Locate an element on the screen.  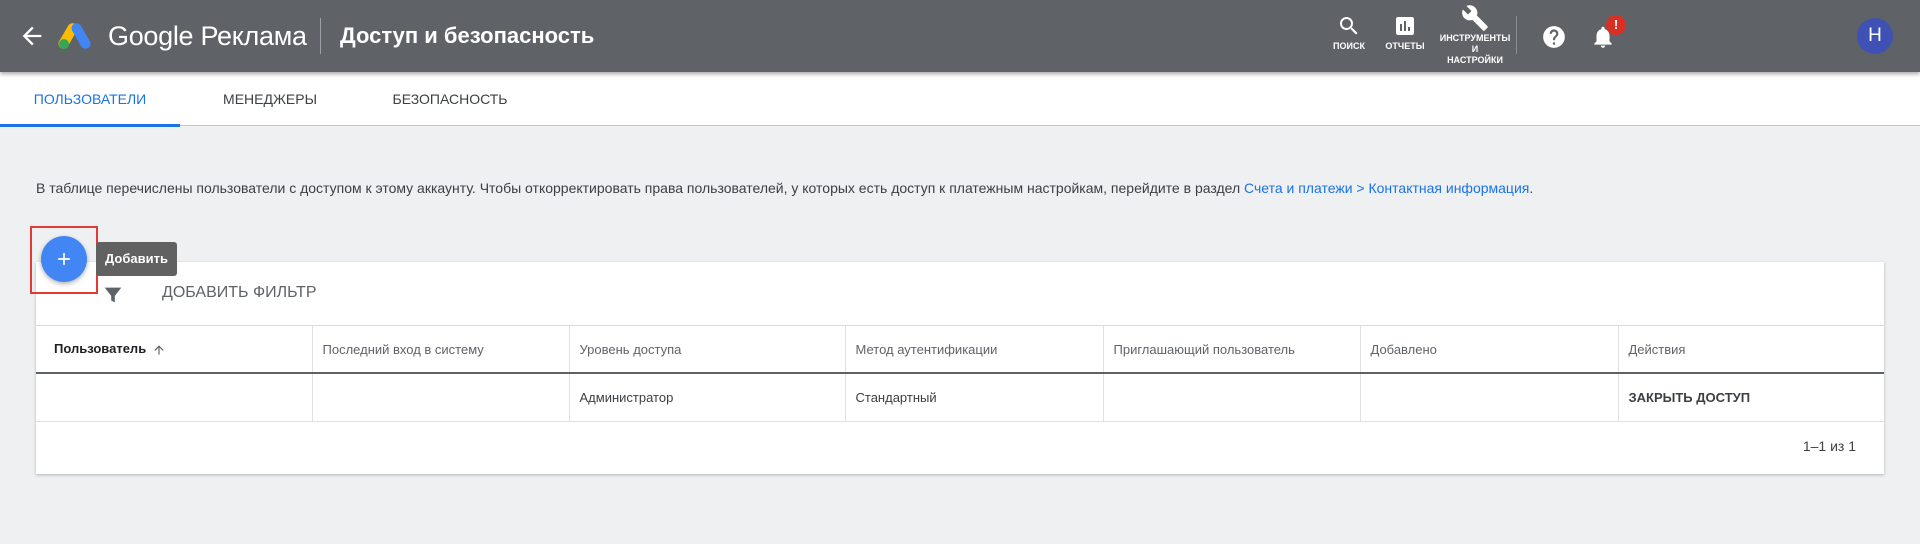
tools-separator is located at coordinates (1516, 35).